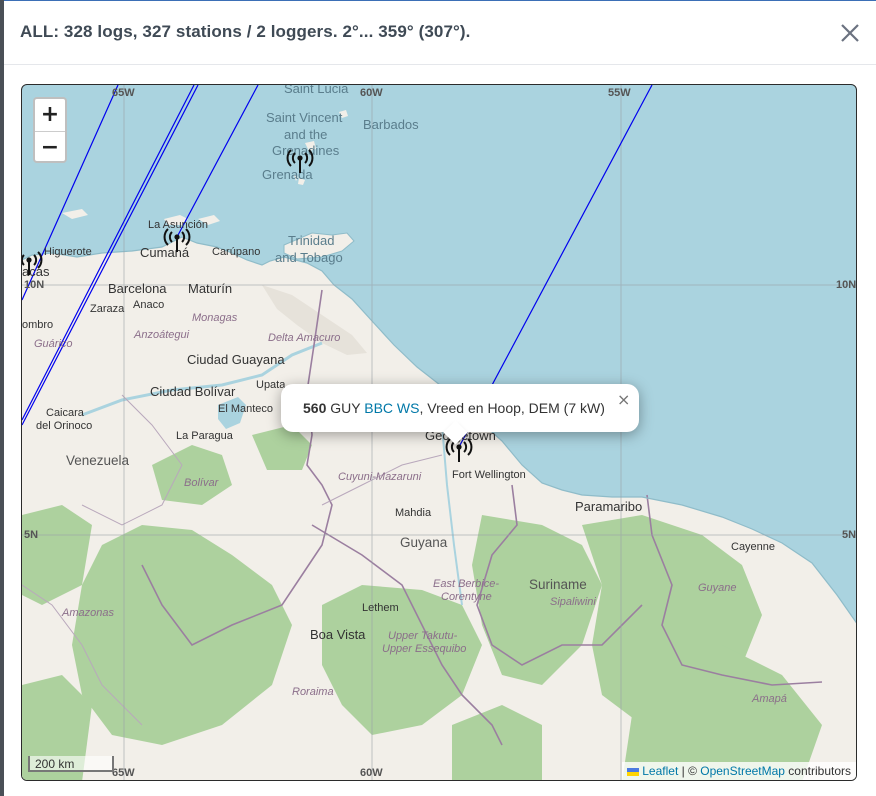 The height and width of the screenshot is (796, 876). Describe the element at coordinates (338, 634) in the screenshot. I see `label-boa-vista: Boa Vista` at that location.